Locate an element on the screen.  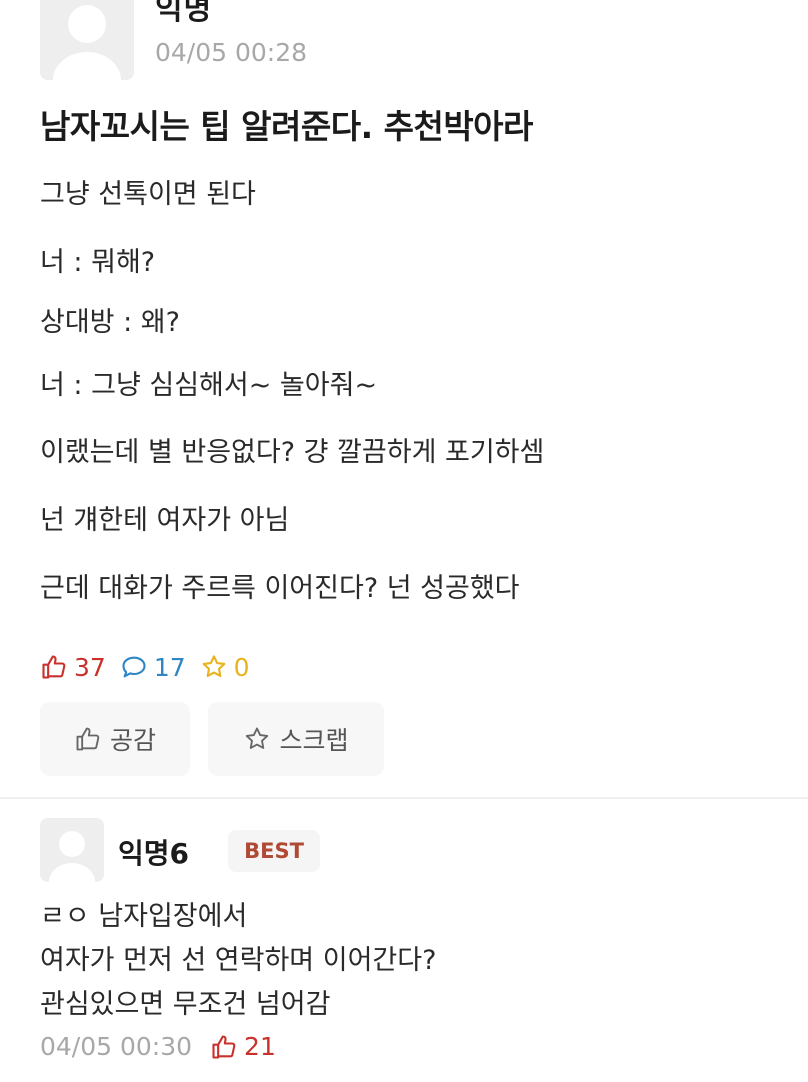
comment-body-line: 여자가 먼저 선 연락하며 이어간다? is located at coordinates (238, 960).